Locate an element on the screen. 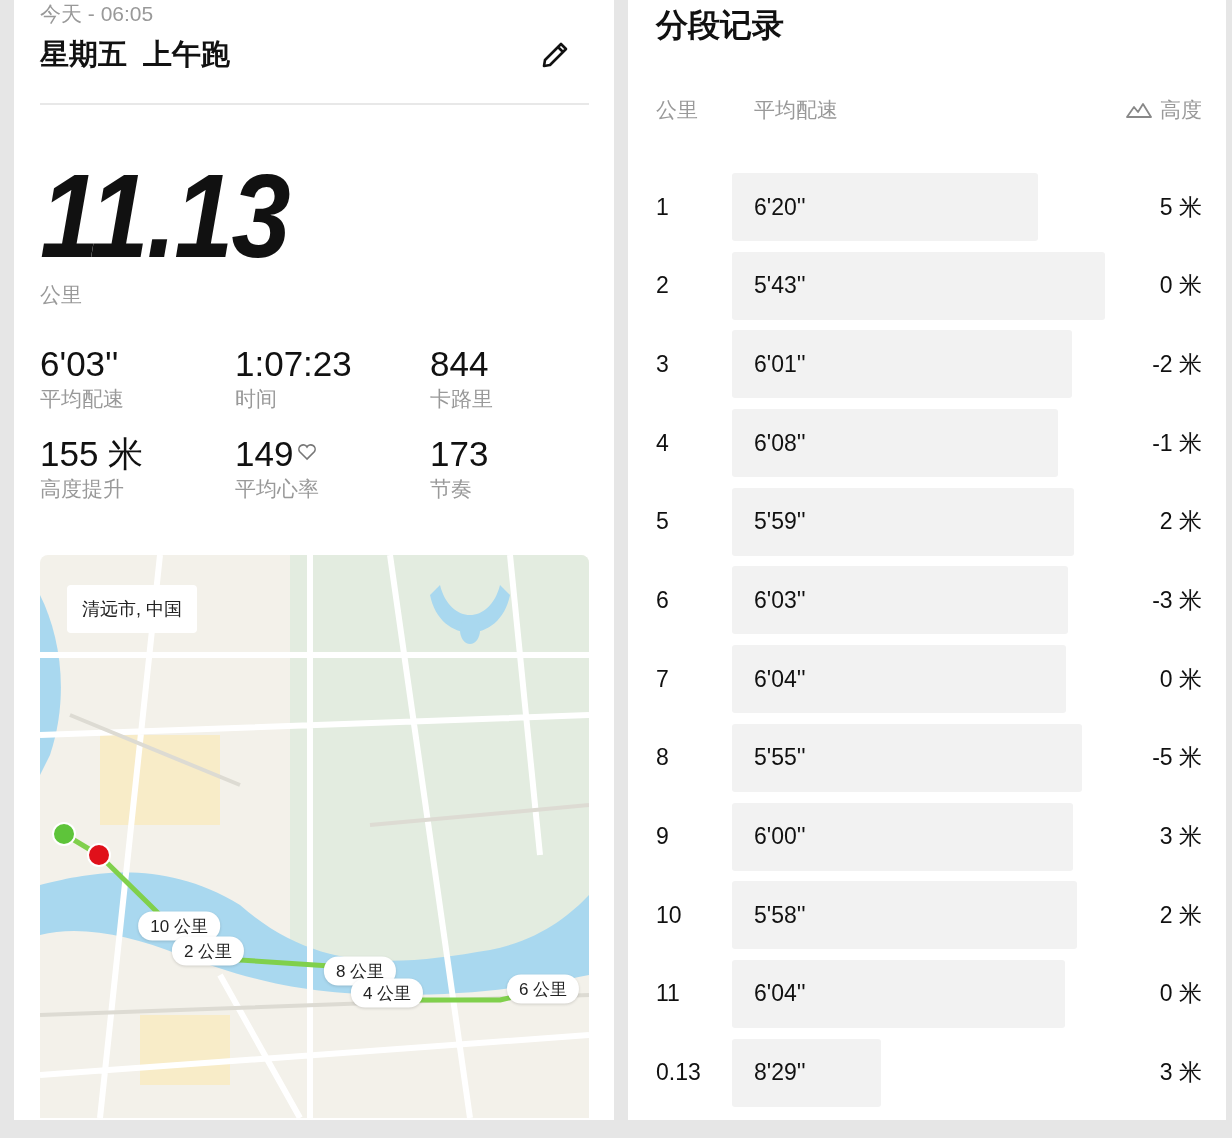 The width and height of the screenshot is (1232, 1138). split-elevation: -1 米 is located at coordinates (1176, 443).